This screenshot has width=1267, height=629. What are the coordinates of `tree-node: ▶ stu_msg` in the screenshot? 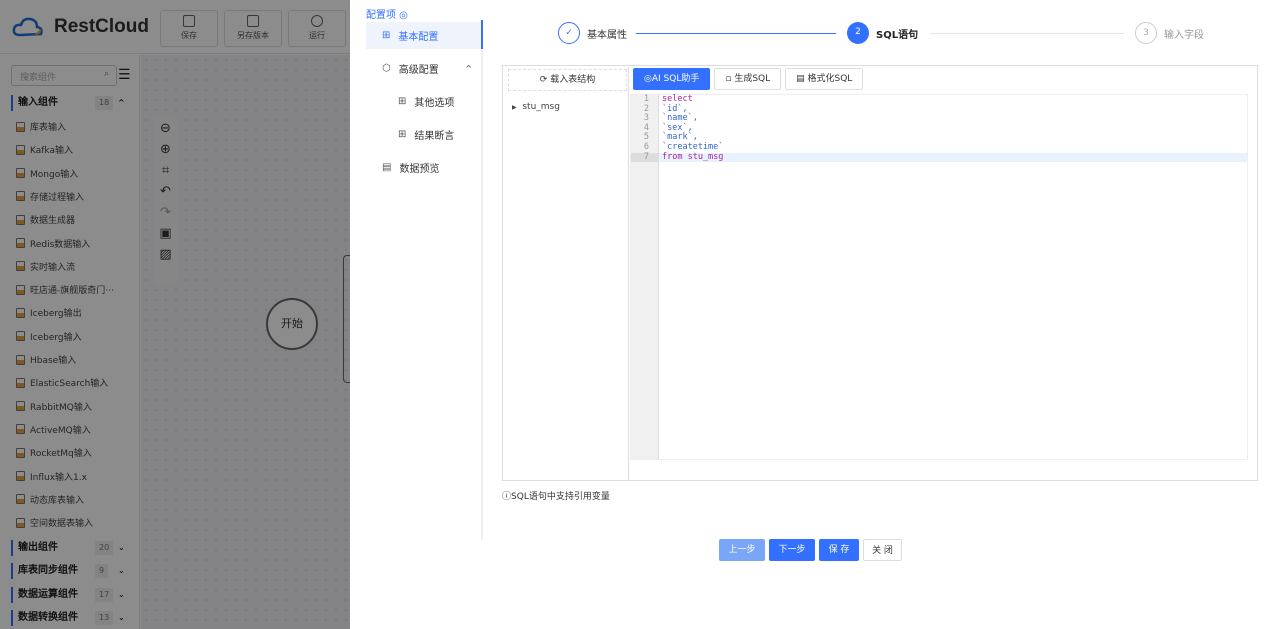 It's located at (536, 107).